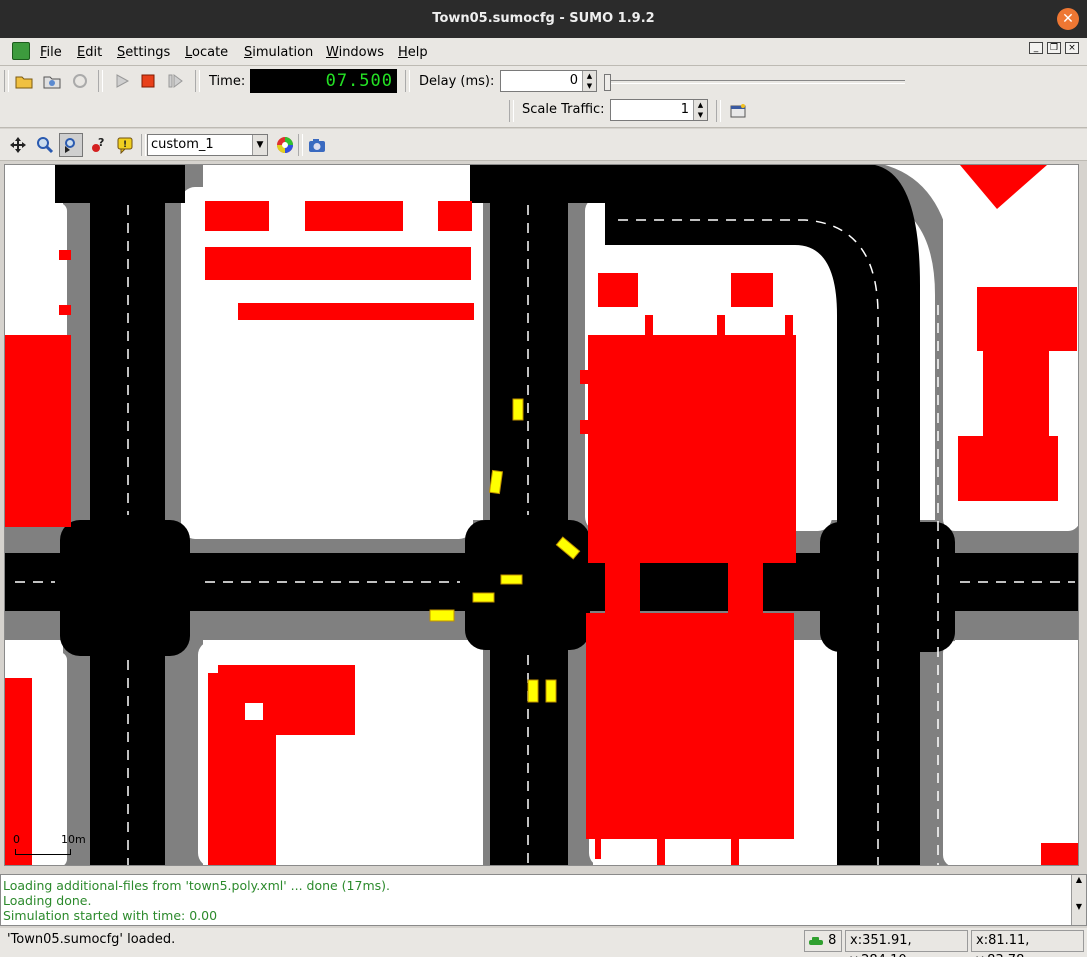 The width and height of the screenshot is (1087, 957). What do you see at coordinates (1078, 900) in the screenshot?
I see `message-scrollbar: ▲ ▼` at bounding box center [1078, 900].